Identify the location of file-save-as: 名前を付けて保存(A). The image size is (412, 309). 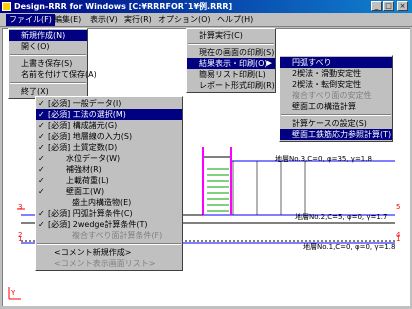
(53, 74).